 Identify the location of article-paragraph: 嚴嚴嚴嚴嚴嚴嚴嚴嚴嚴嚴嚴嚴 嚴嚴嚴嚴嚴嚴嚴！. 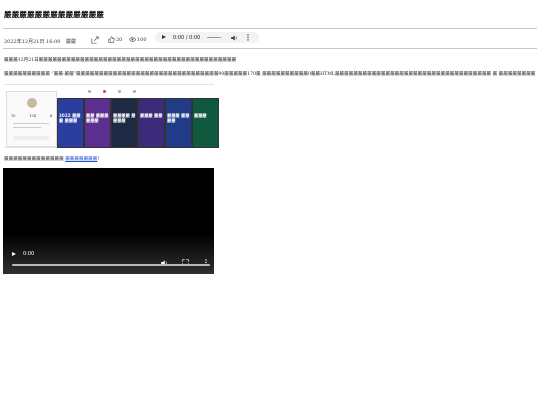
(53, 159).